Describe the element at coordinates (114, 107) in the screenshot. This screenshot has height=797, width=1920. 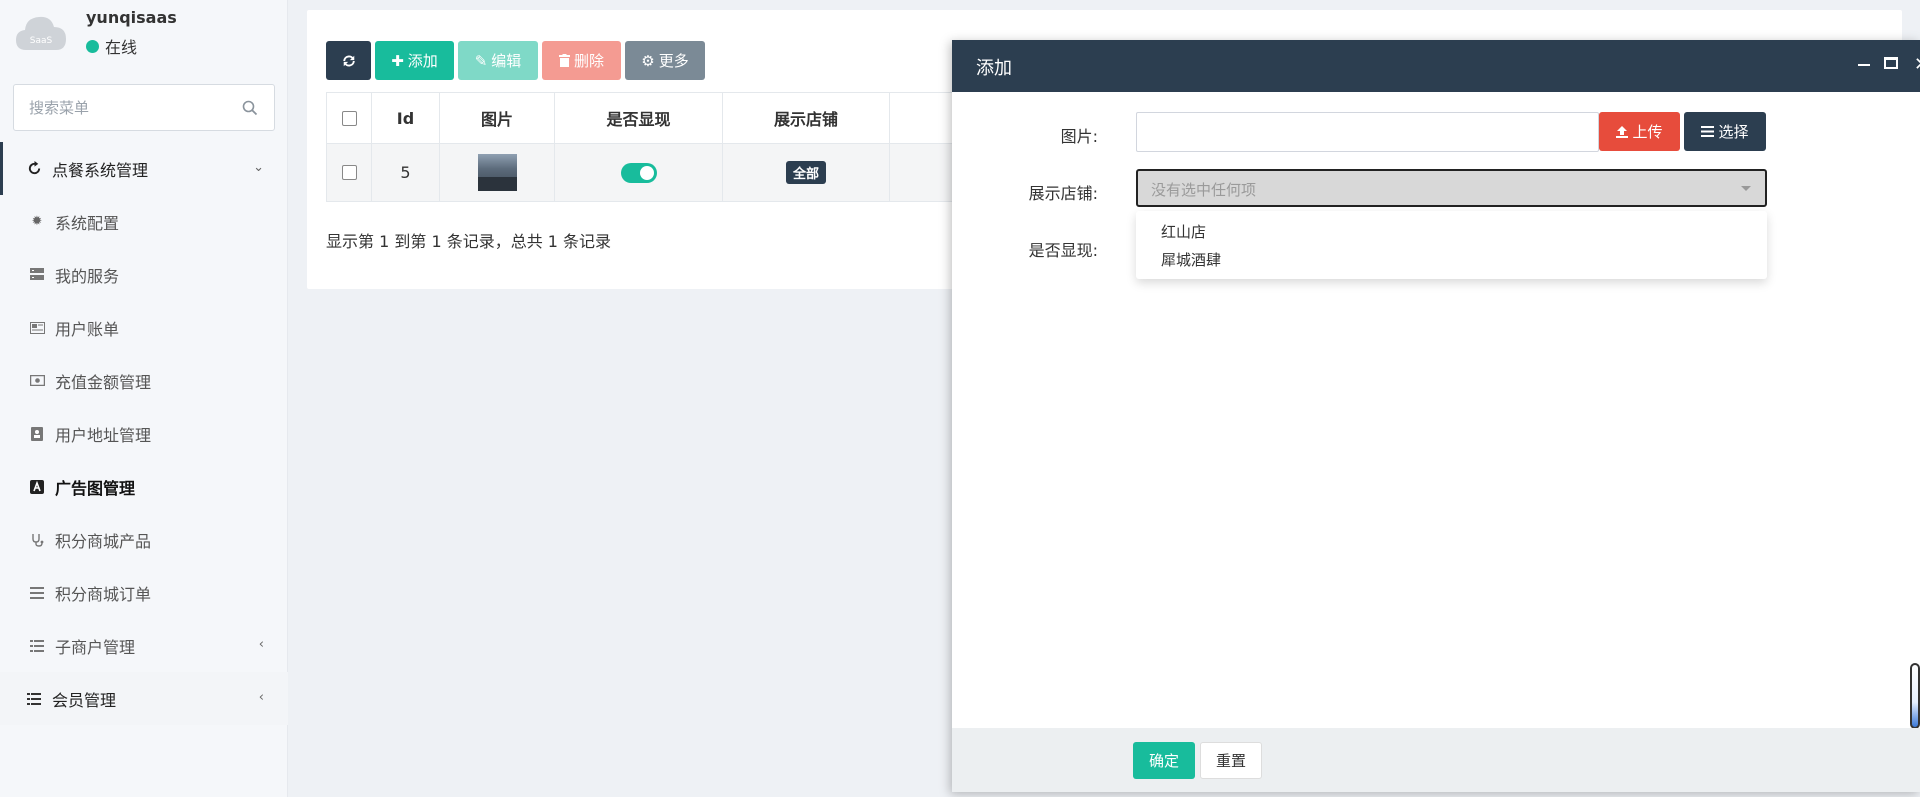
I see `menu-search-input` at that location.